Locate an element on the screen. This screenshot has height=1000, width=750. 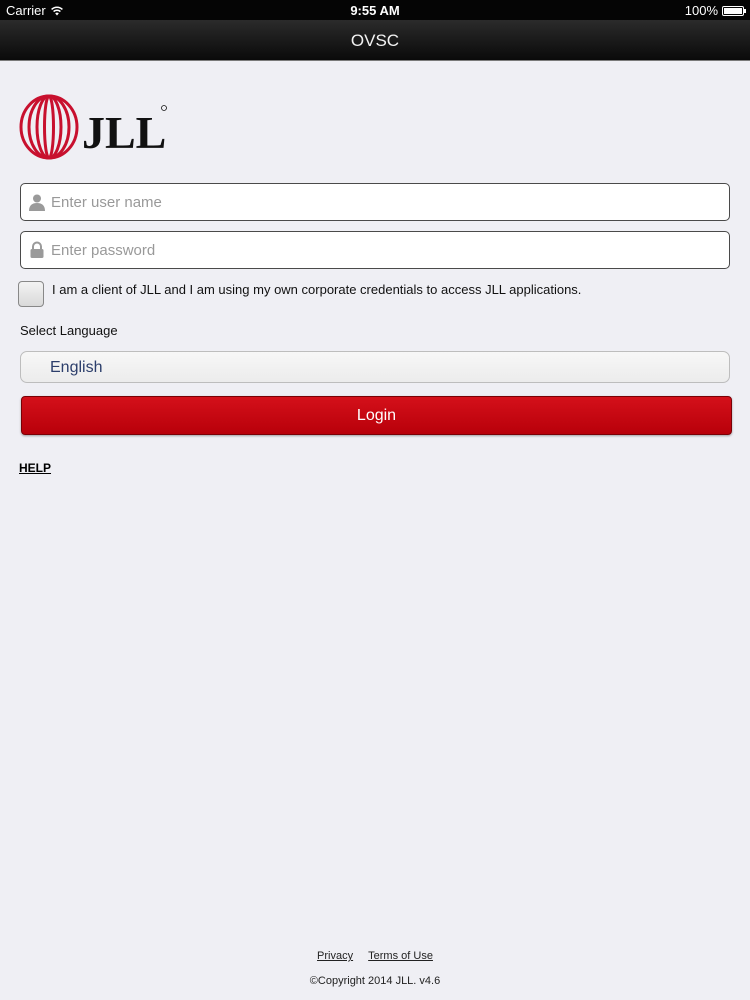
status-bar: Carrier 9:55 AM 100% is located at coordinates (375, 10).